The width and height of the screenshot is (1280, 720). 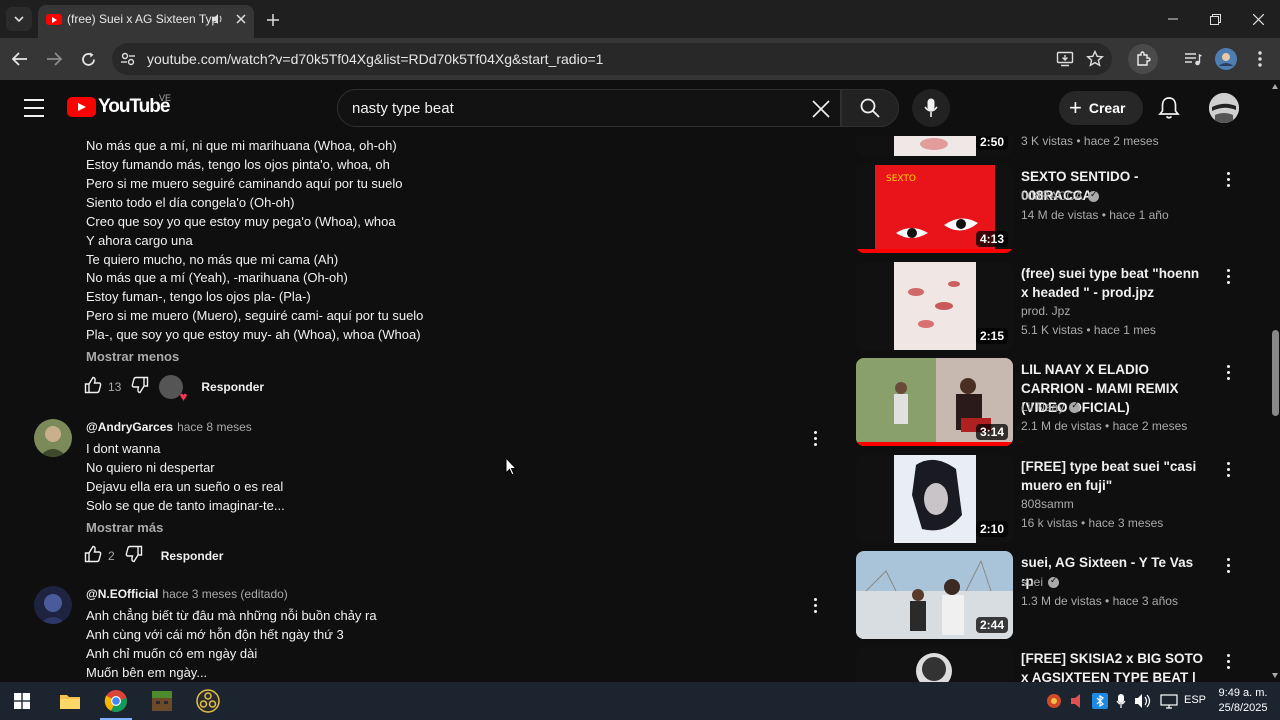 What do you see at coordinates (54, 59) in the screenshot?
I see `forward-button` at bounding box center [54, 59].